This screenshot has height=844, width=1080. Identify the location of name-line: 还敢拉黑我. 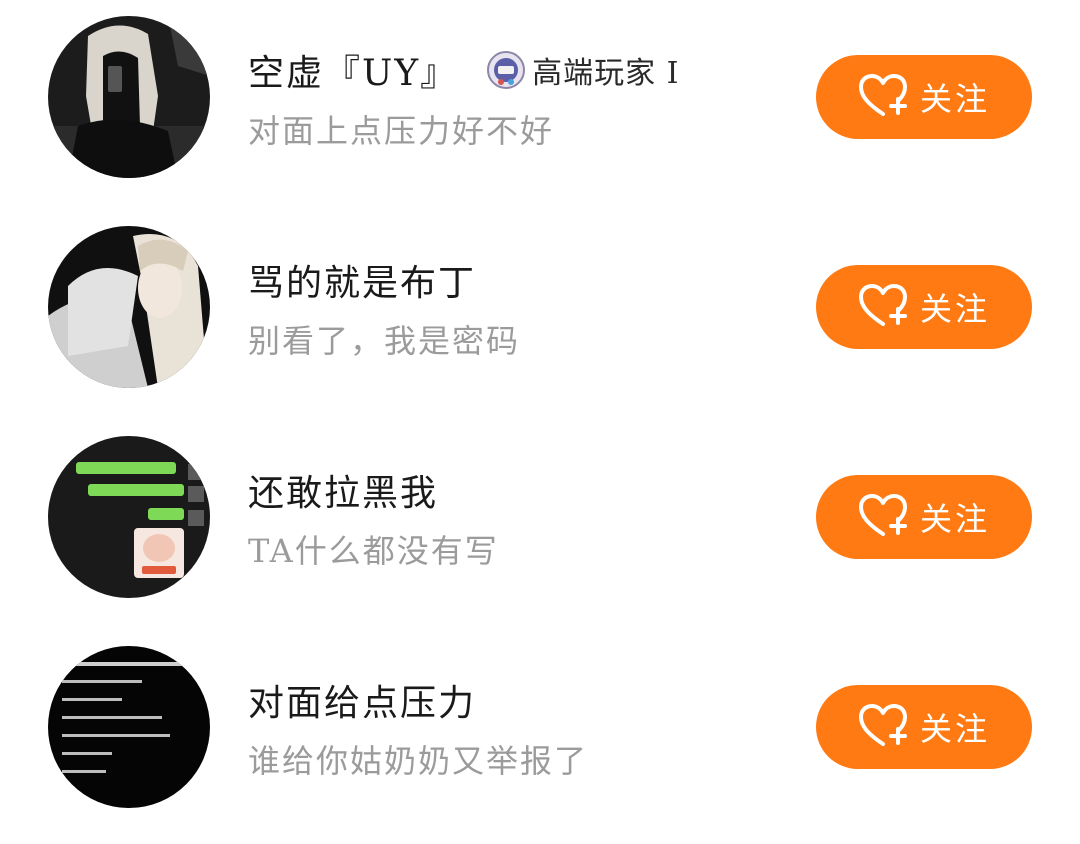
(343, 490).